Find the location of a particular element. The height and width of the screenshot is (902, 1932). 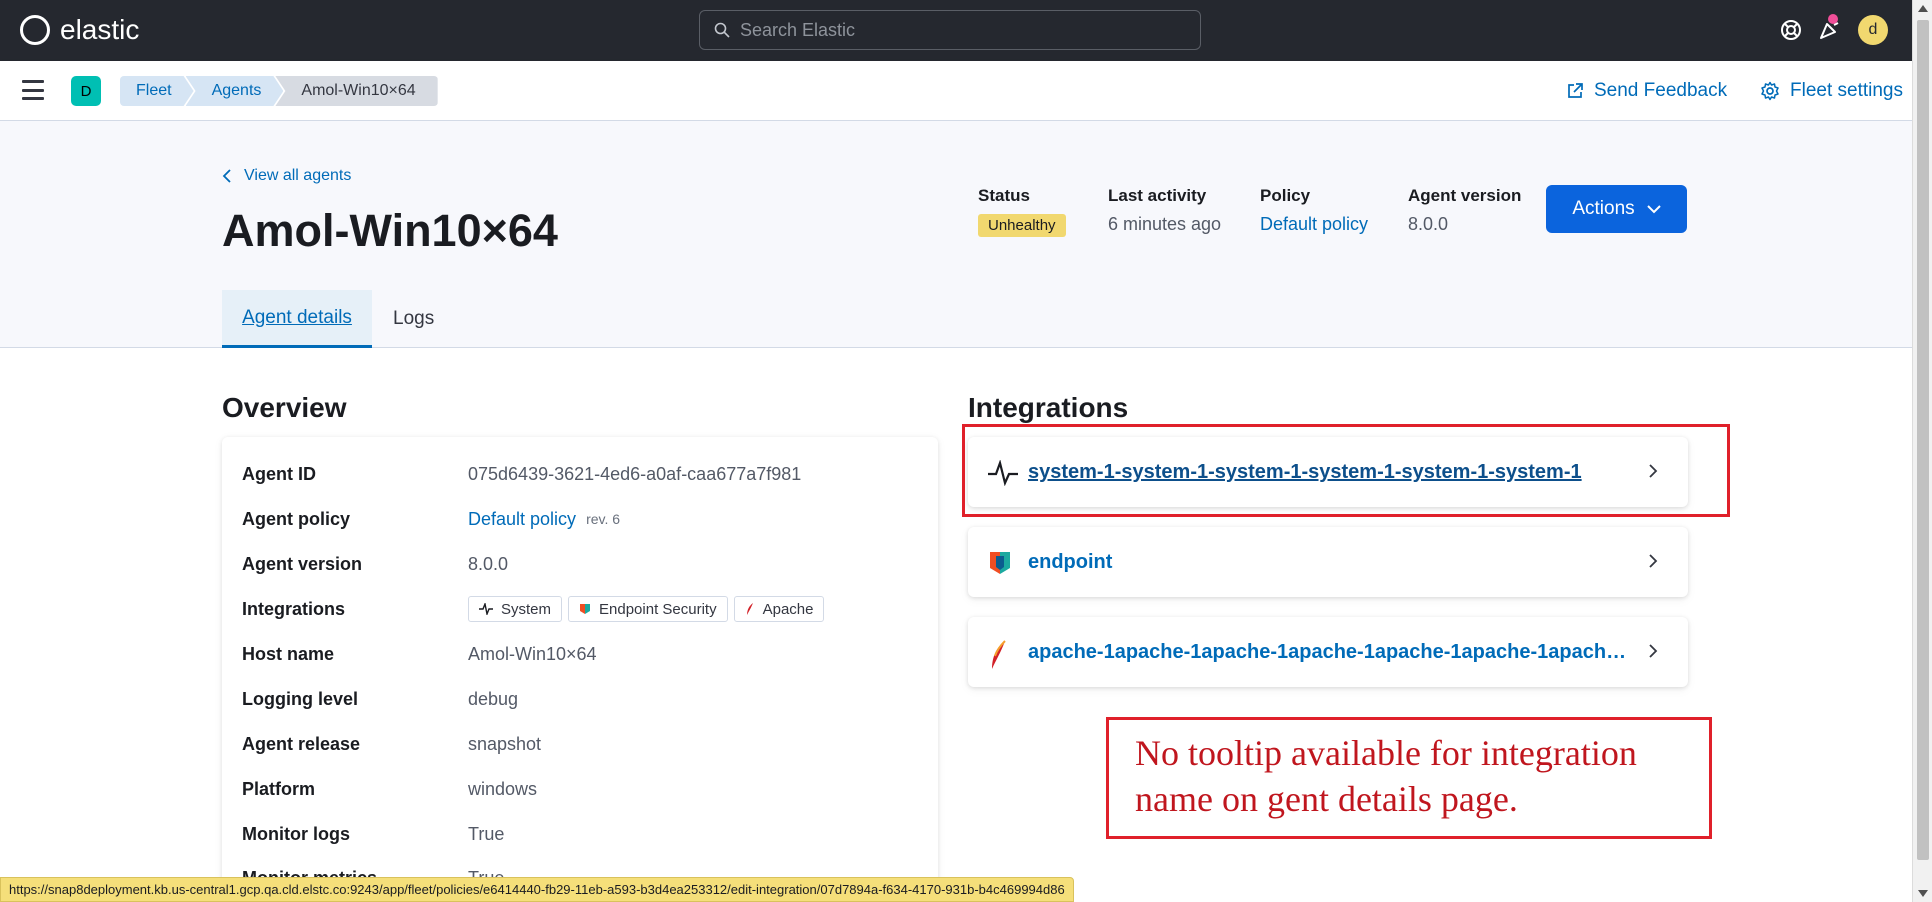

detail-row: Monitor logs True is located at coordinates (373, 834).